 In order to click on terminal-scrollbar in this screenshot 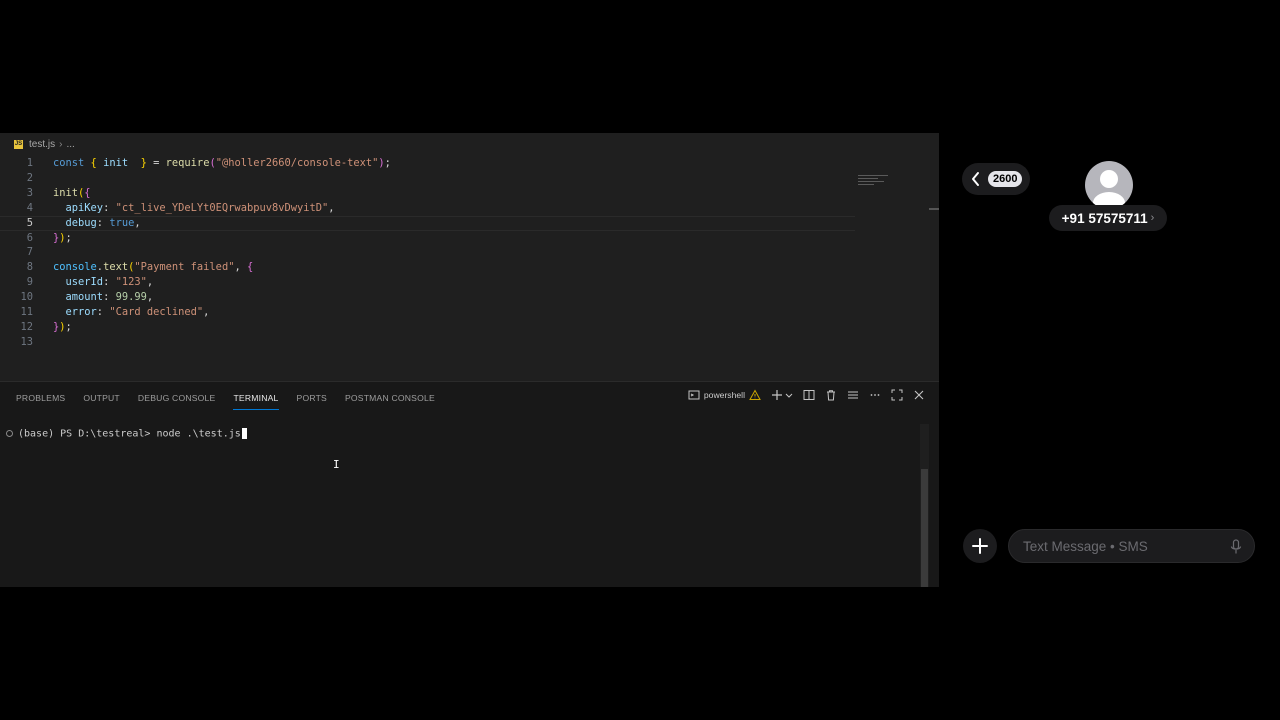, I will do `click(924, 505)`.